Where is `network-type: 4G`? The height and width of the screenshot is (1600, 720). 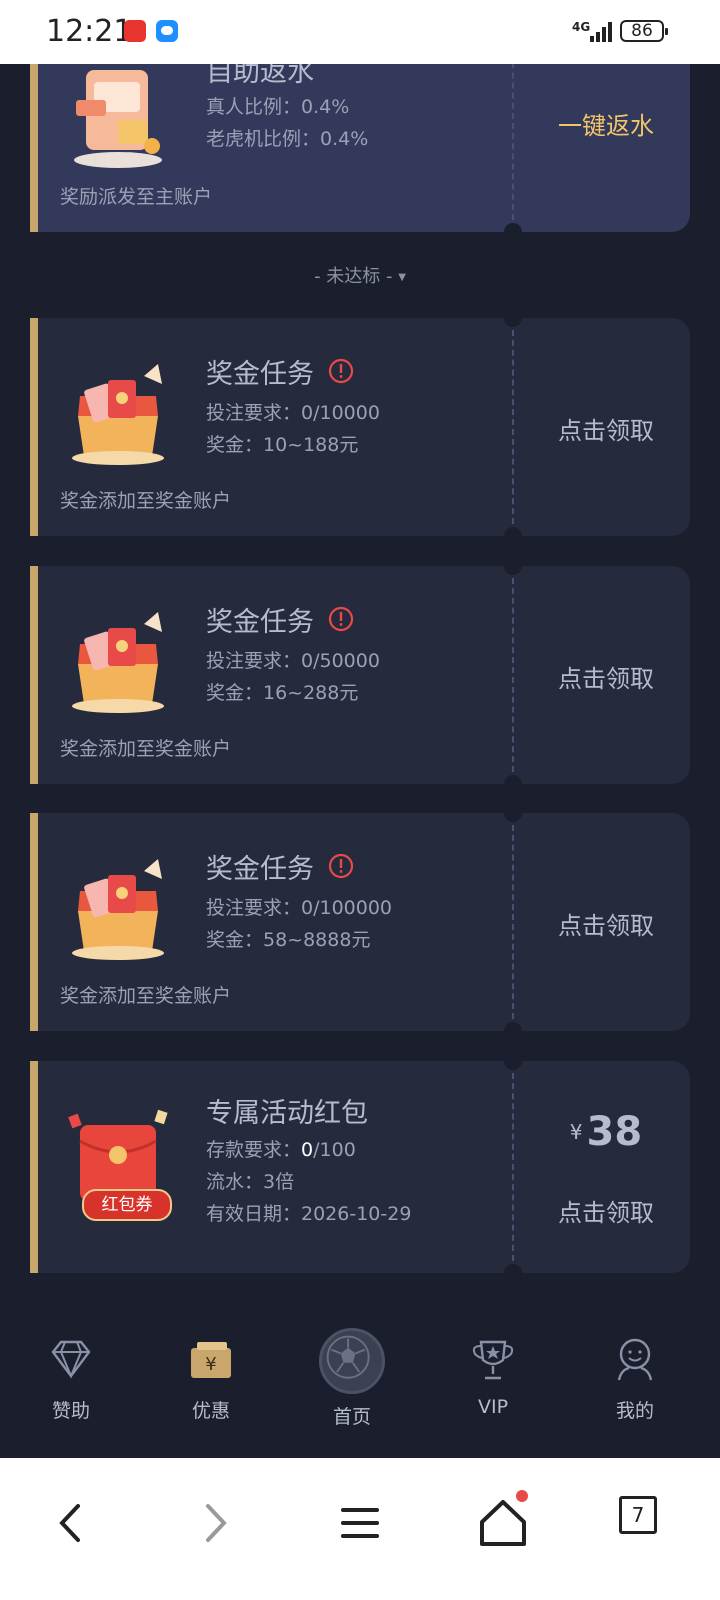 network-type: 4G is located at coordinates (581, 27).